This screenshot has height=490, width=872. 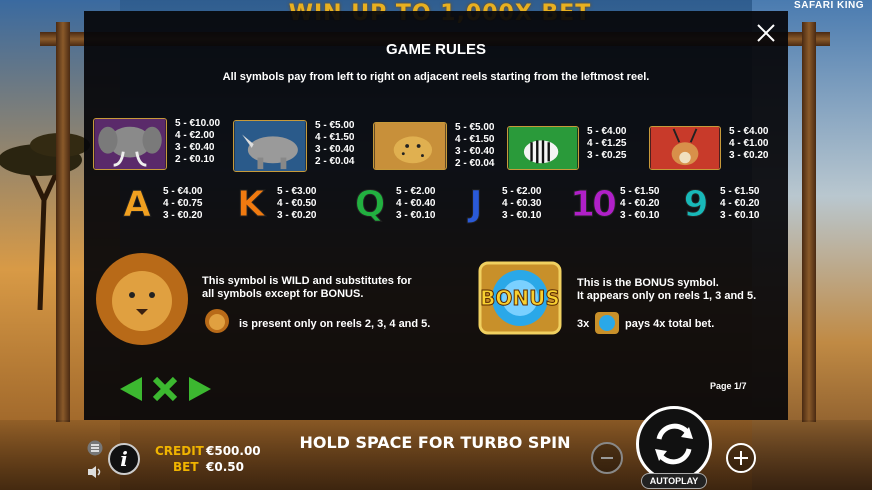 I want to click on k-symbol-icon: K, so click(x=251, y=204).